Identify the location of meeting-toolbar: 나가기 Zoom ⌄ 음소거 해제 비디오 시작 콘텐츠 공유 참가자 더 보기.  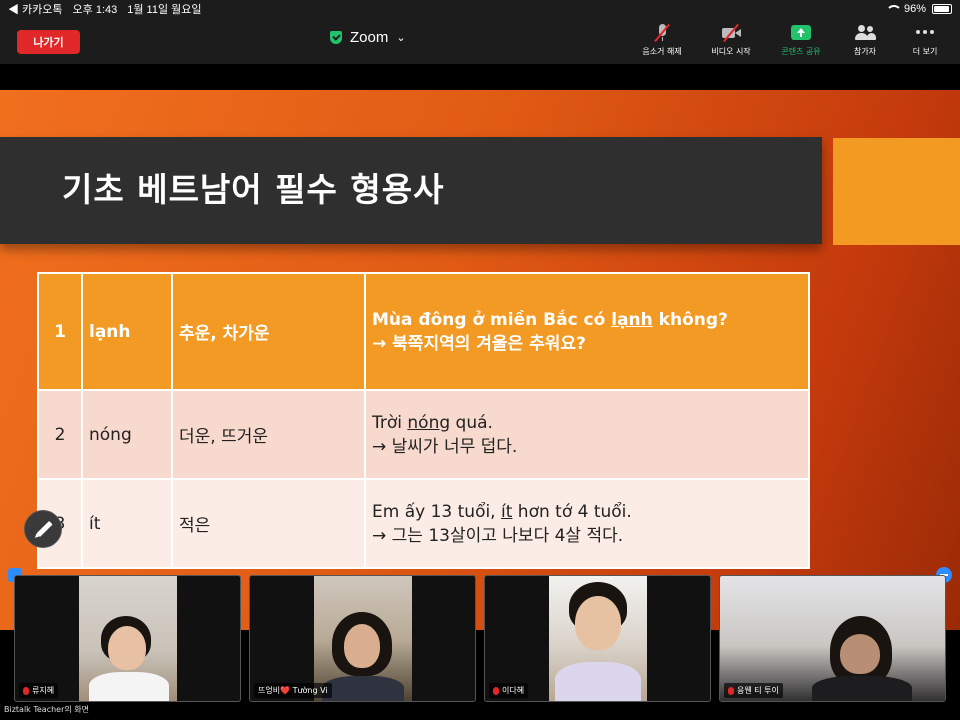
(480, 41).